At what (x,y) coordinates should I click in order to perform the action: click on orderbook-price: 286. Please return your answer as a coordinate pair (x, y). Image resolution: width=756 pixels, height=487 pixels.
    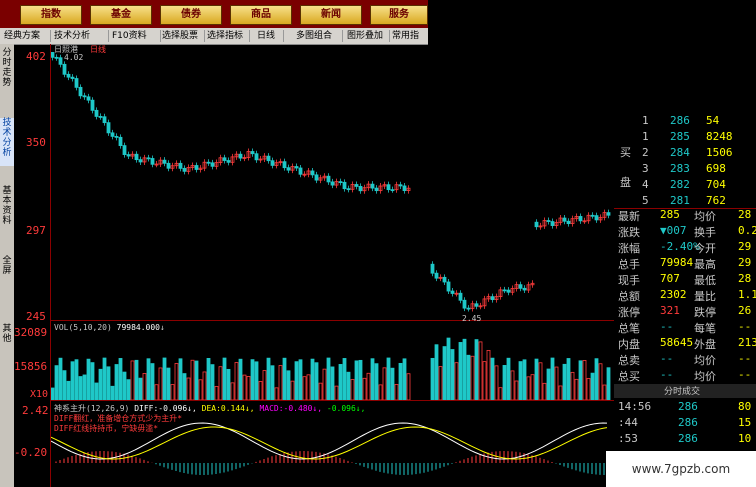
    Looking at the image, I should click on (680, 120).